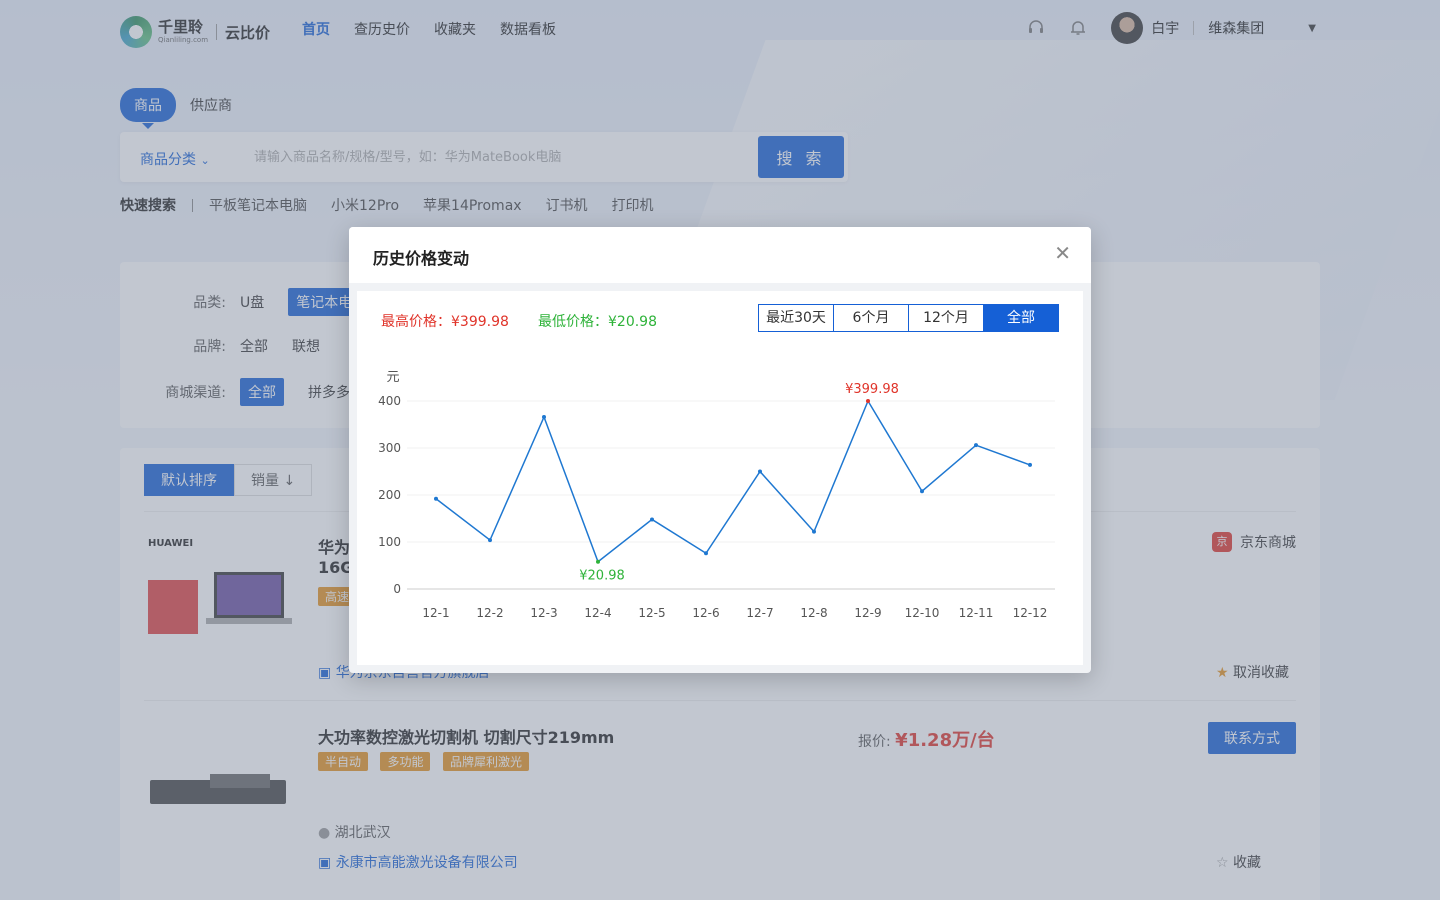  What do you see at coordinates (733, 481) in the screenshot?
I see `price-series-line` at bounding box center [733, 481].